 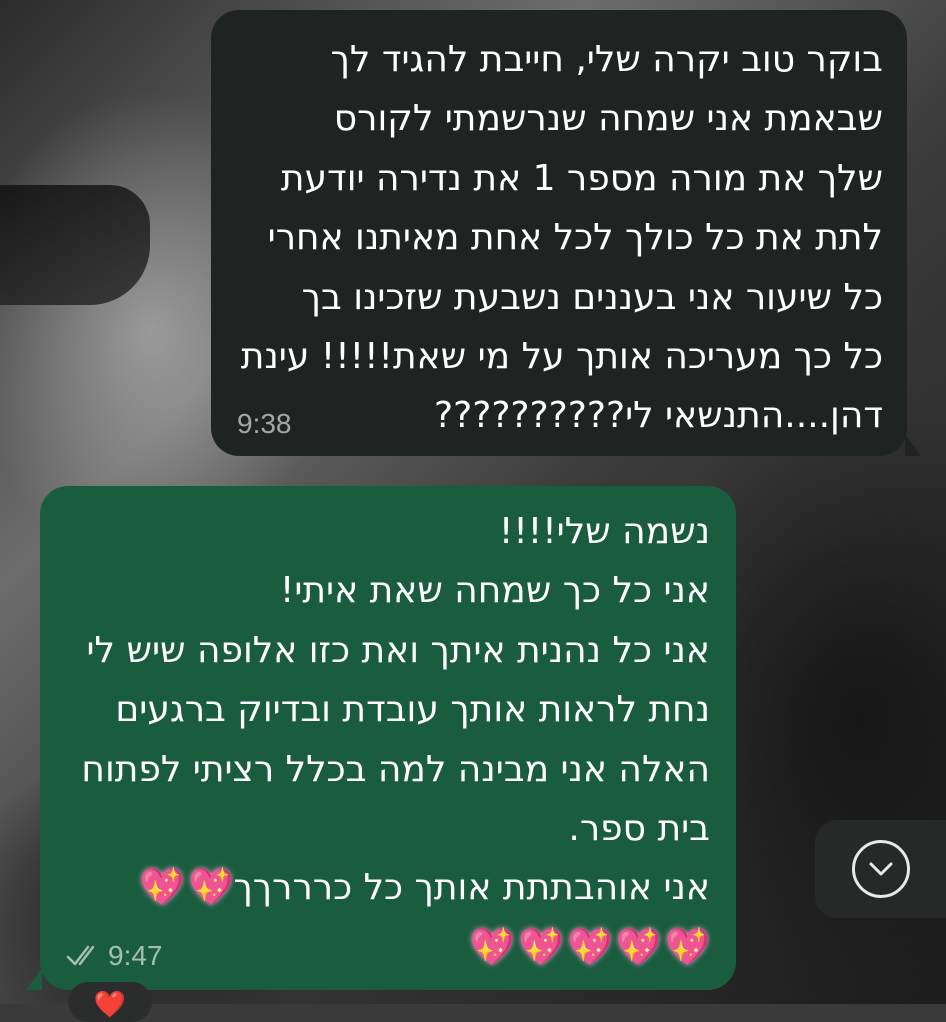 What do you see at coordinates (388, 947) in the screenshot?
I see `heart-emoji-row: 💖💖💖💖💖` at bounding box center [388, 947].